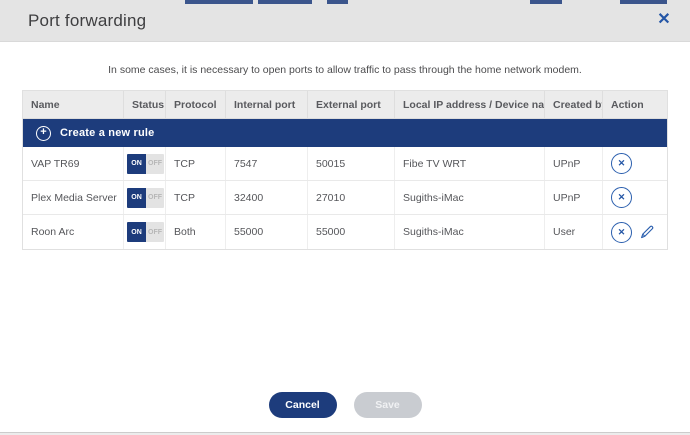 The image size is (690, 435). What do you see at coordinates (351, 104) in the screenshot?
I see `header-external-port: External port` at bounding box center [351, 104].